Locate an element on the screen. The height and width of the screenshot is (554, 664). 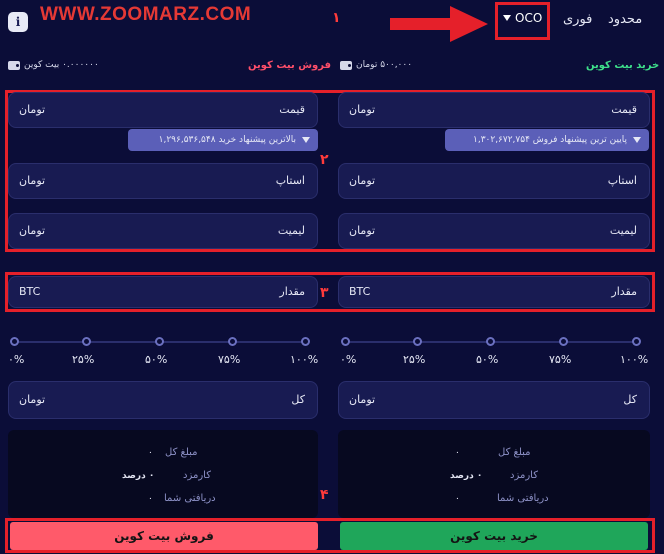
sell-price-hint: بالاترین پیشنهاد خرید ۱,۲۹۶,۵۳۶,۵۴۸ is located at coordinates (223, 140).